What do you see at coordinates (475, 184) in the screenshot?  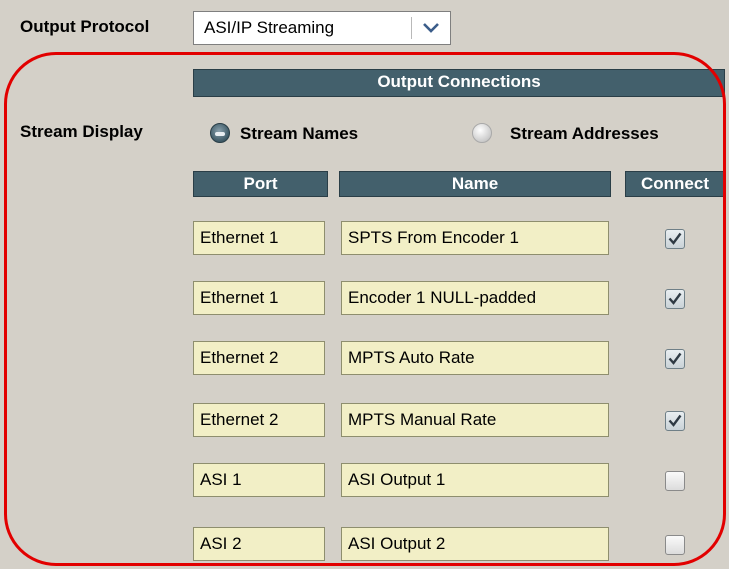 I see `name-column-header: Name` at bounding box center [475, 184].